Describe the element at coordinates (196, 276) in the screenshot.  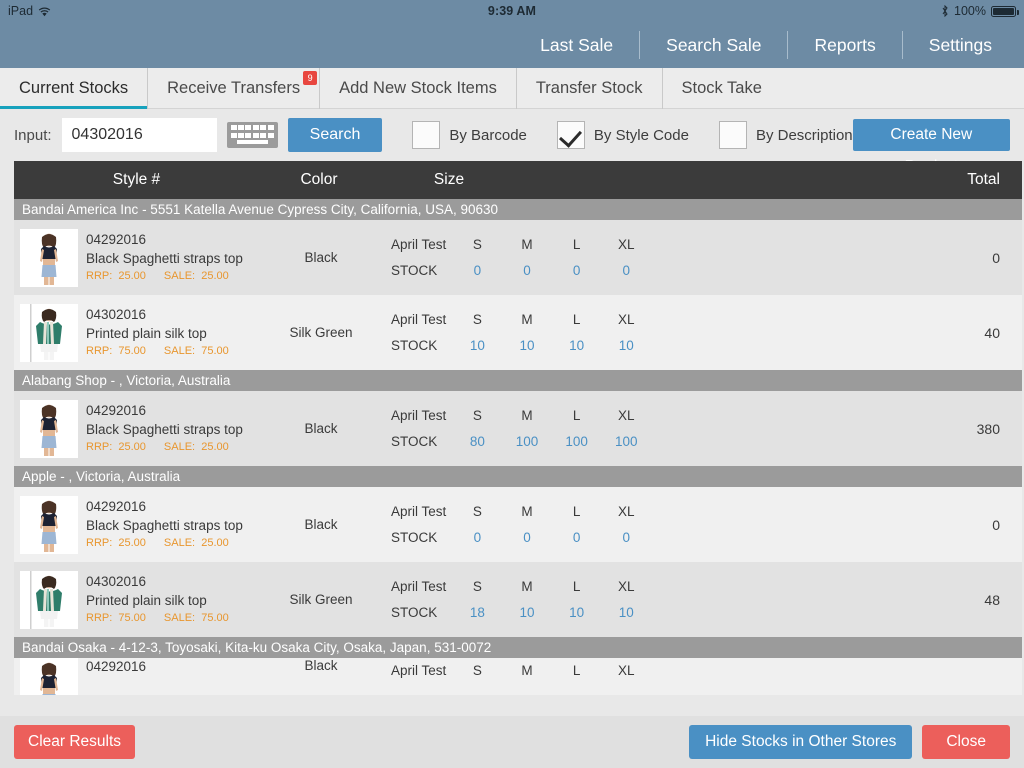
I see `sale-price: SALE: 25.00` at that location.